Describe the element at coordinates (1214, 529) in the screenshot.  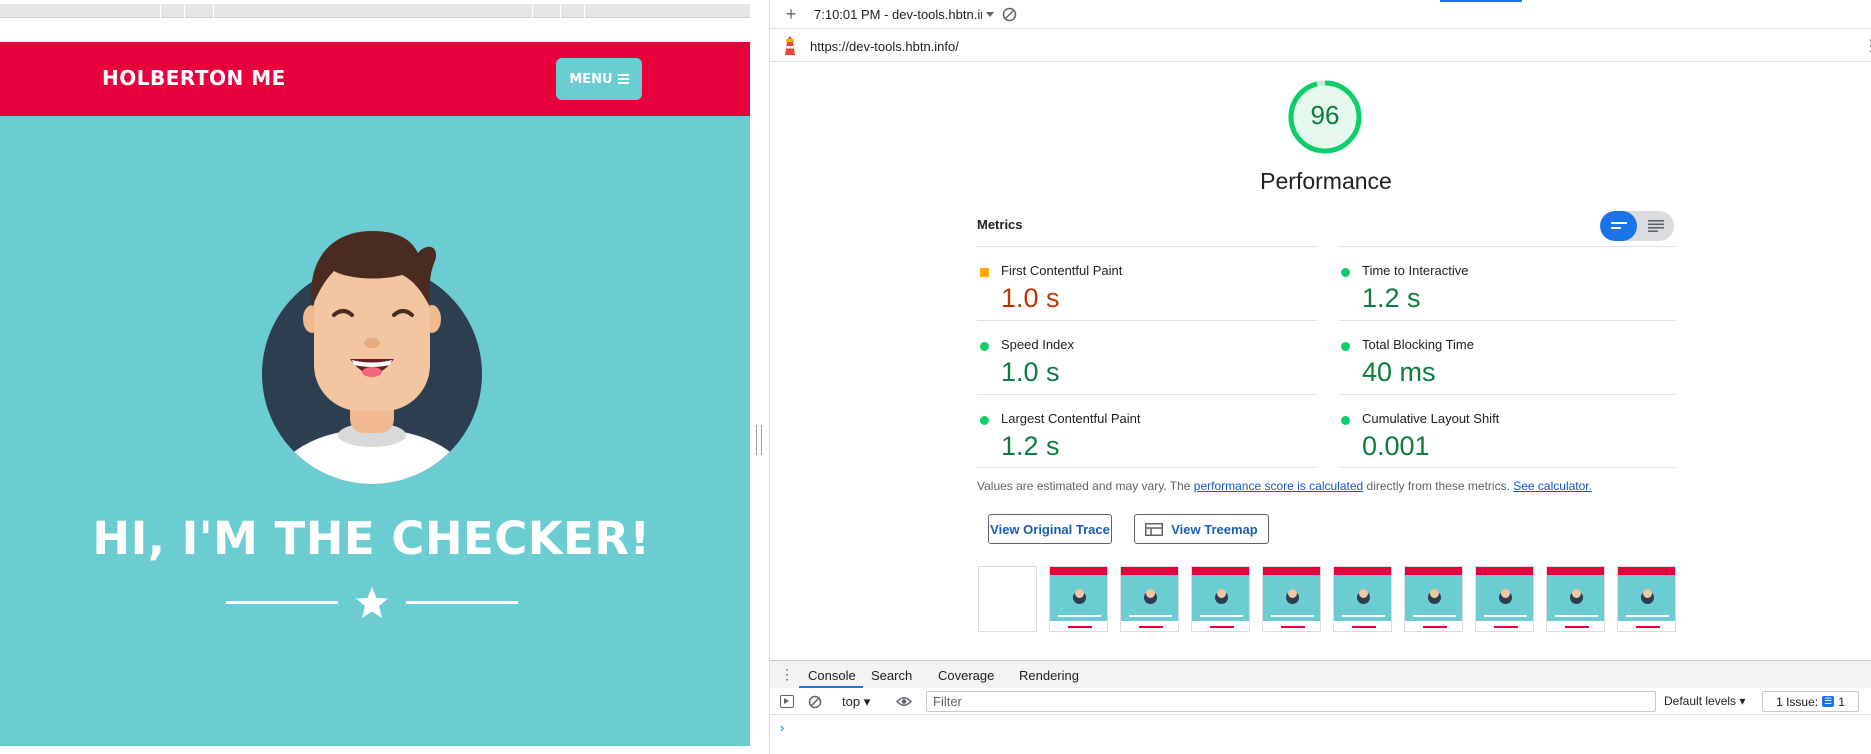
I see `button-label: View Treemap` at that location.